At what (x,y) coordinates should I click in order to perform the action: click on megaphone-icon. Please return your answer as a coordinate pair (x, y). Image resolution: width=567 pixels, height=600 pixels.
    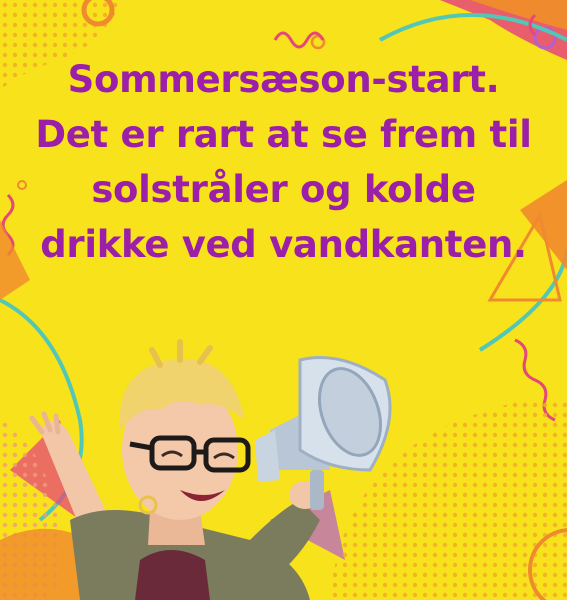
    Looking at the image, I should click on (323, 433).